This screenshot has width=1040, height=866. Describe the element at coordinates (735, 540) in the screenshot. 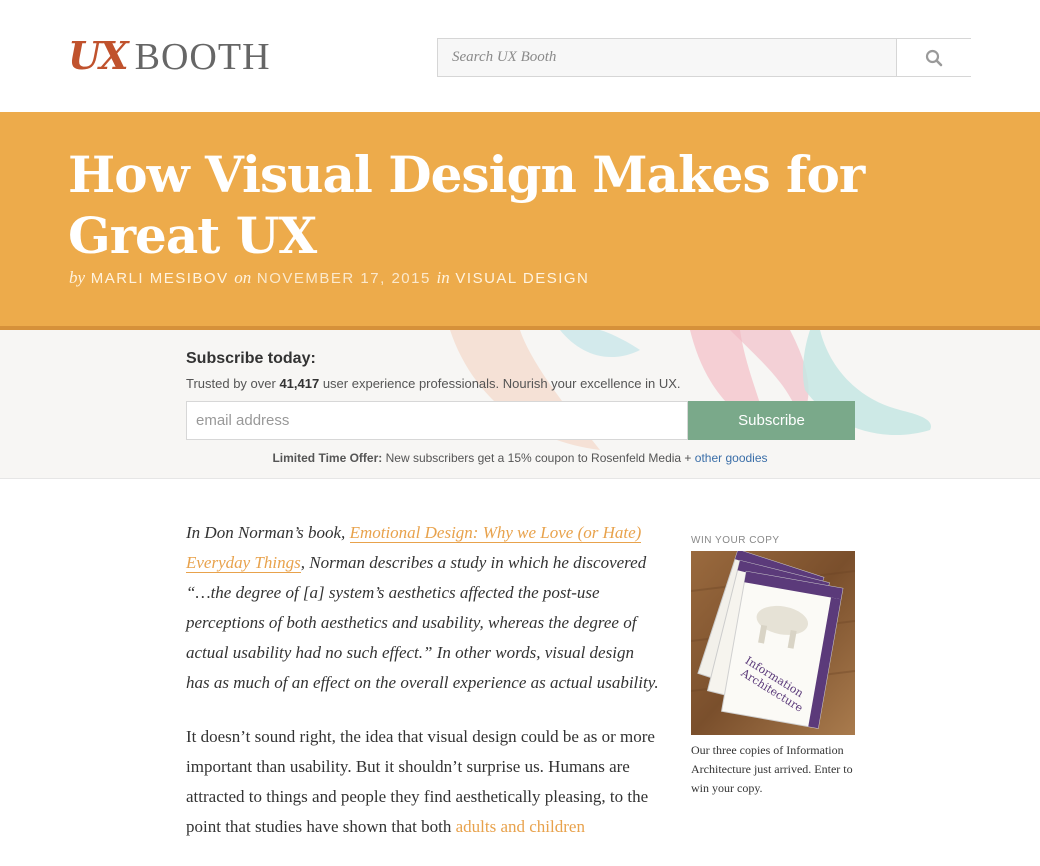

I see `win-your-copy-label: WIN YOUR COPY` at that location.